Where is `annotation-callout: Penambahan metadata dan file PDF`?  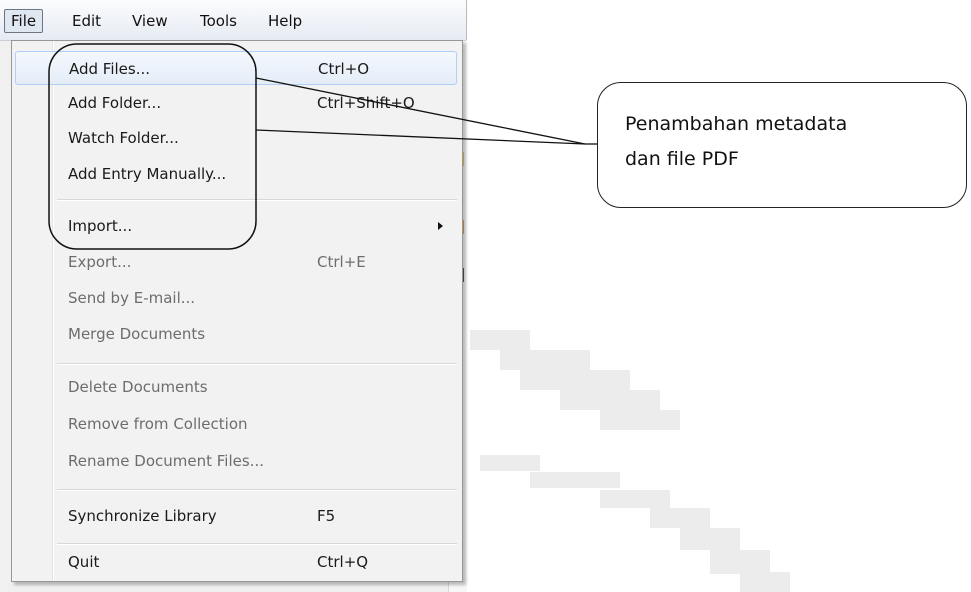
annotation-callout: Penambahan metadata dan file PDF is located at coordinates (782, 145).